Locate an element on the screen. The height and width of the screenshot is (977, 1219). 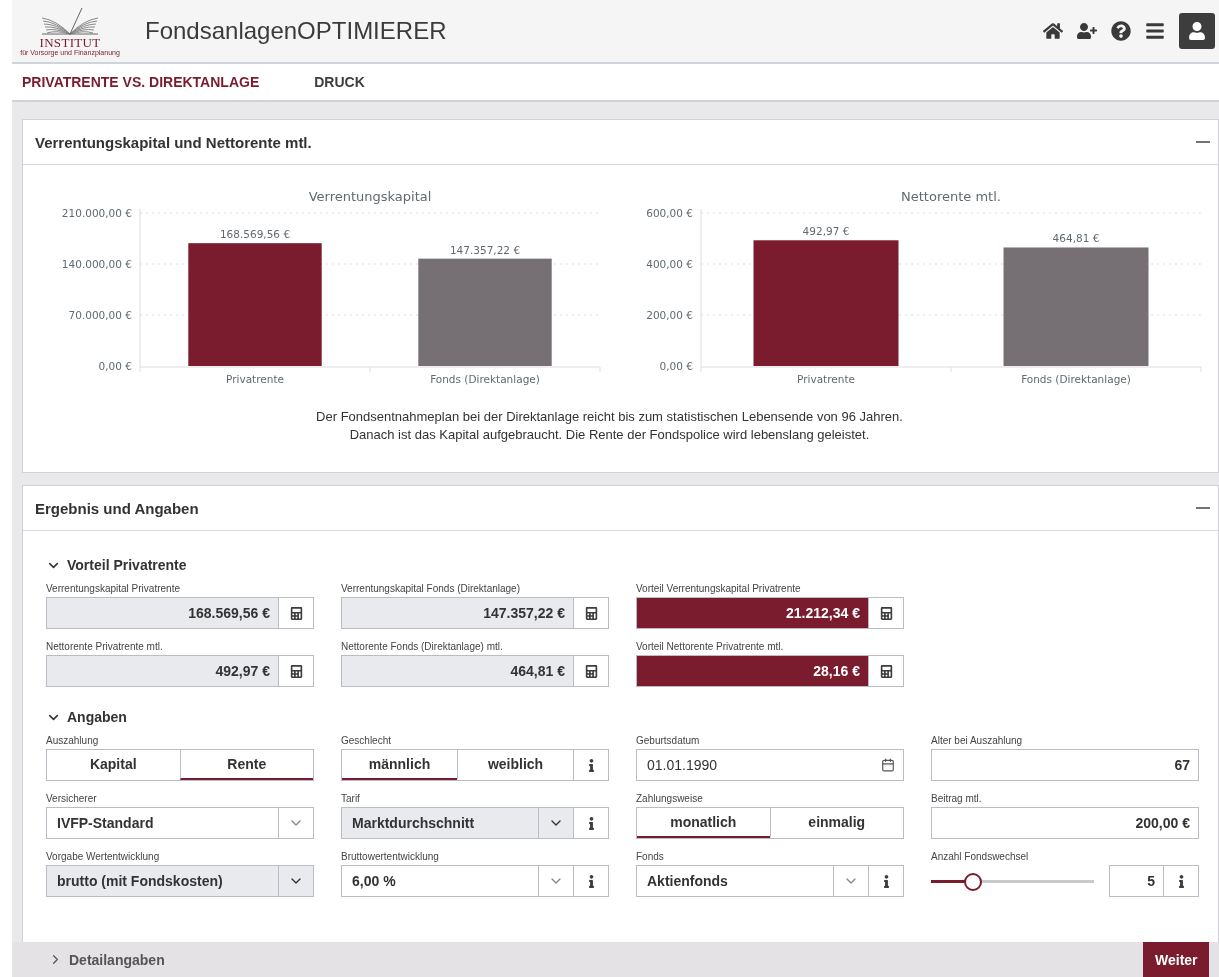
nav-tab: PRIVATRENTE VS. DIREKTANLAGE is located at coordinates (141, 82).